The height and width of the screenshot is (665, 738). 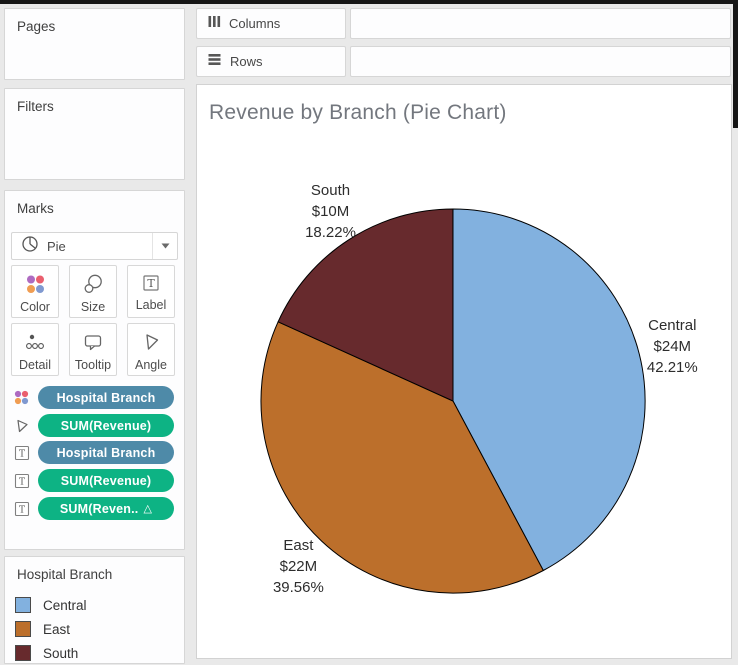 What do you see at coordinates (246, 61) in the screenshot?
I see `rows-shelf-label: Rows` at bounding box center [246, 61].